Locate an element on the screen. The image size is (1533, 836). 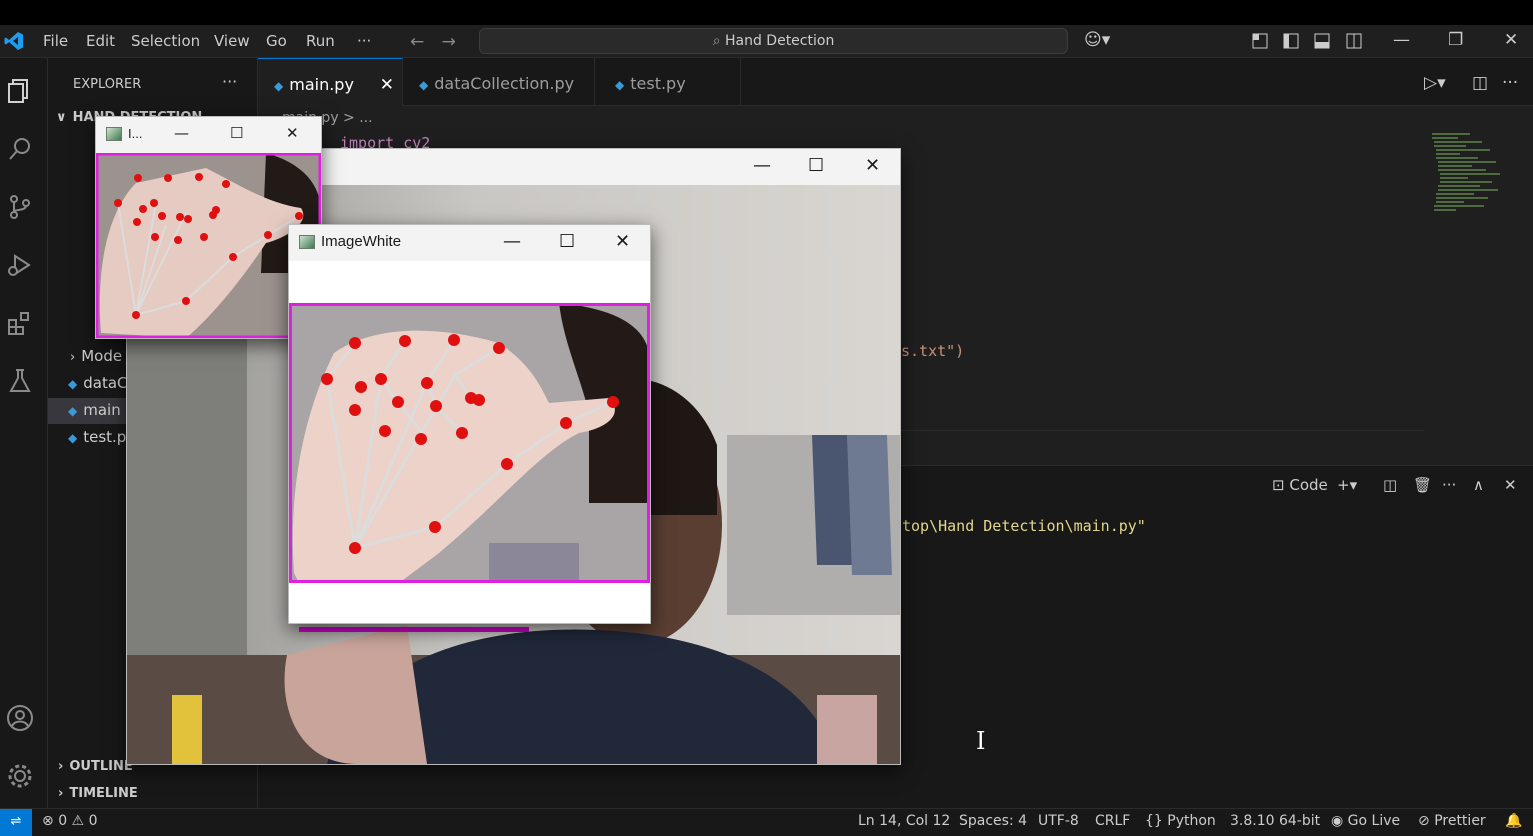
terminal-output-line: top\Hand Detection\main.py" is located at coordinates (1024, 526).